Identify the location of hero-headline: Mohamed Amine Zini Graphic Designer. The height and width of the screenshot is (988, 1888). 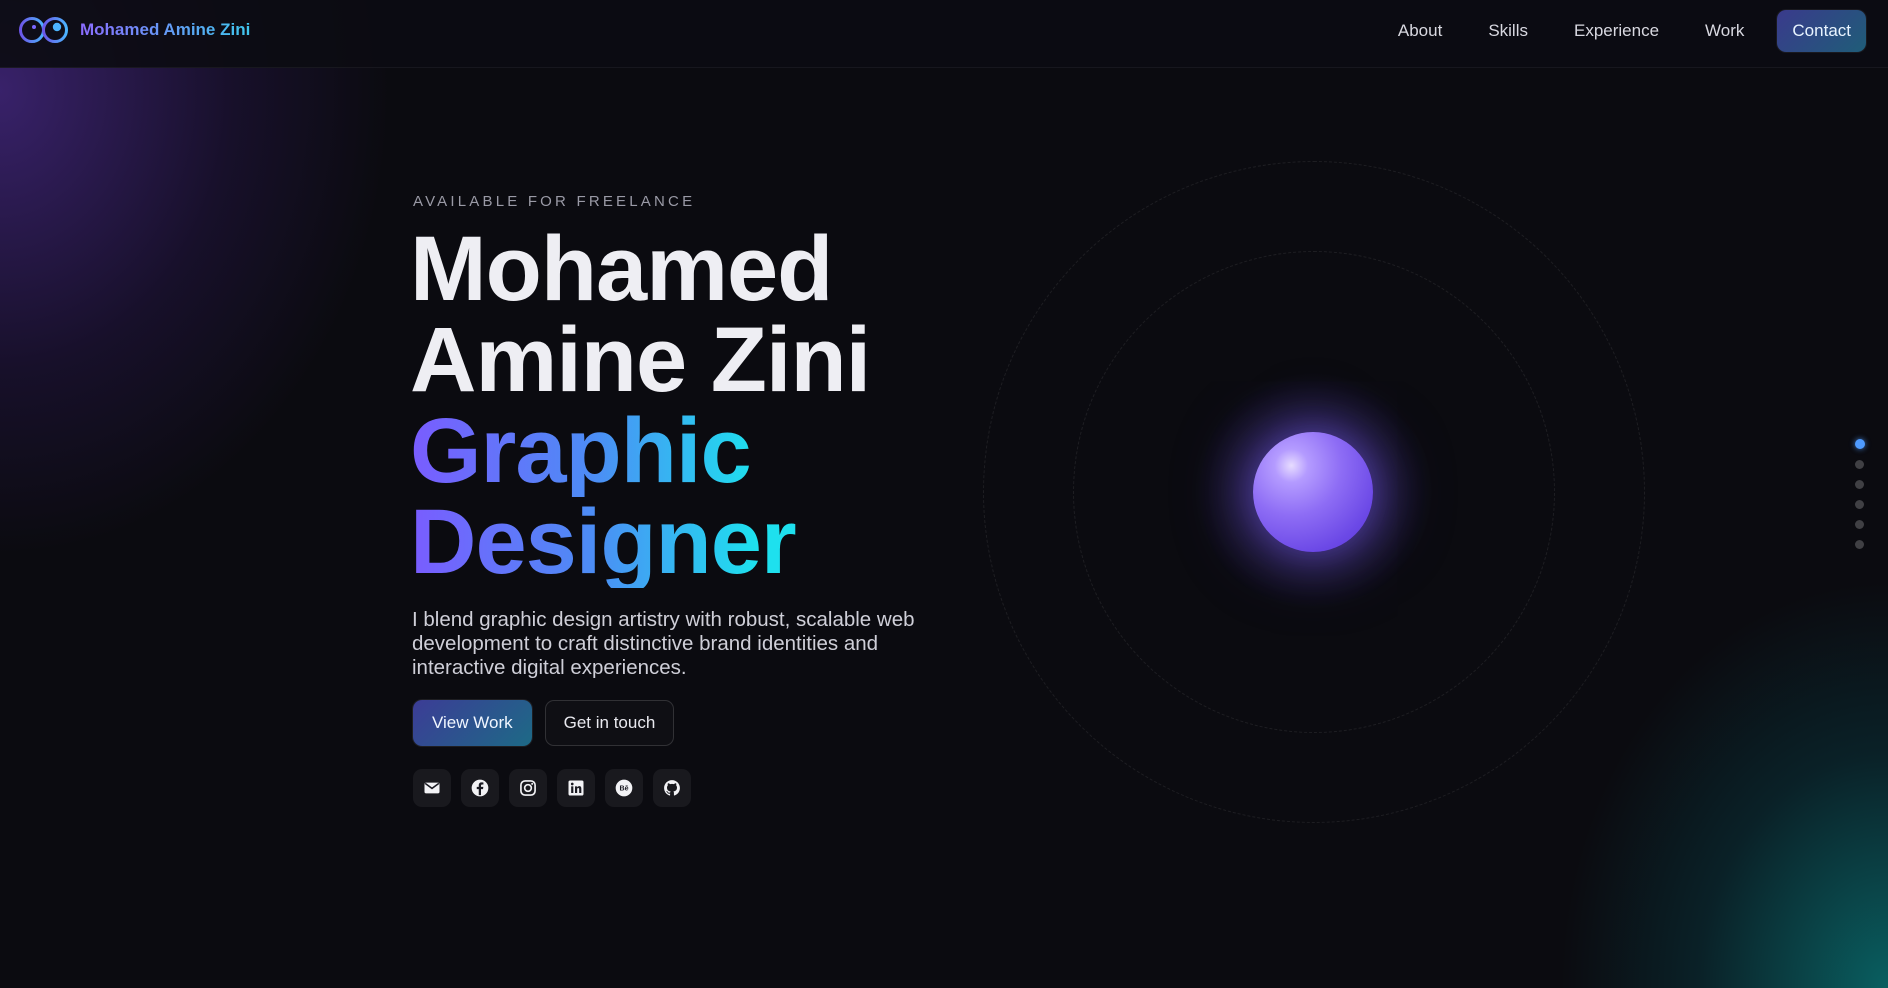
(640, 403).